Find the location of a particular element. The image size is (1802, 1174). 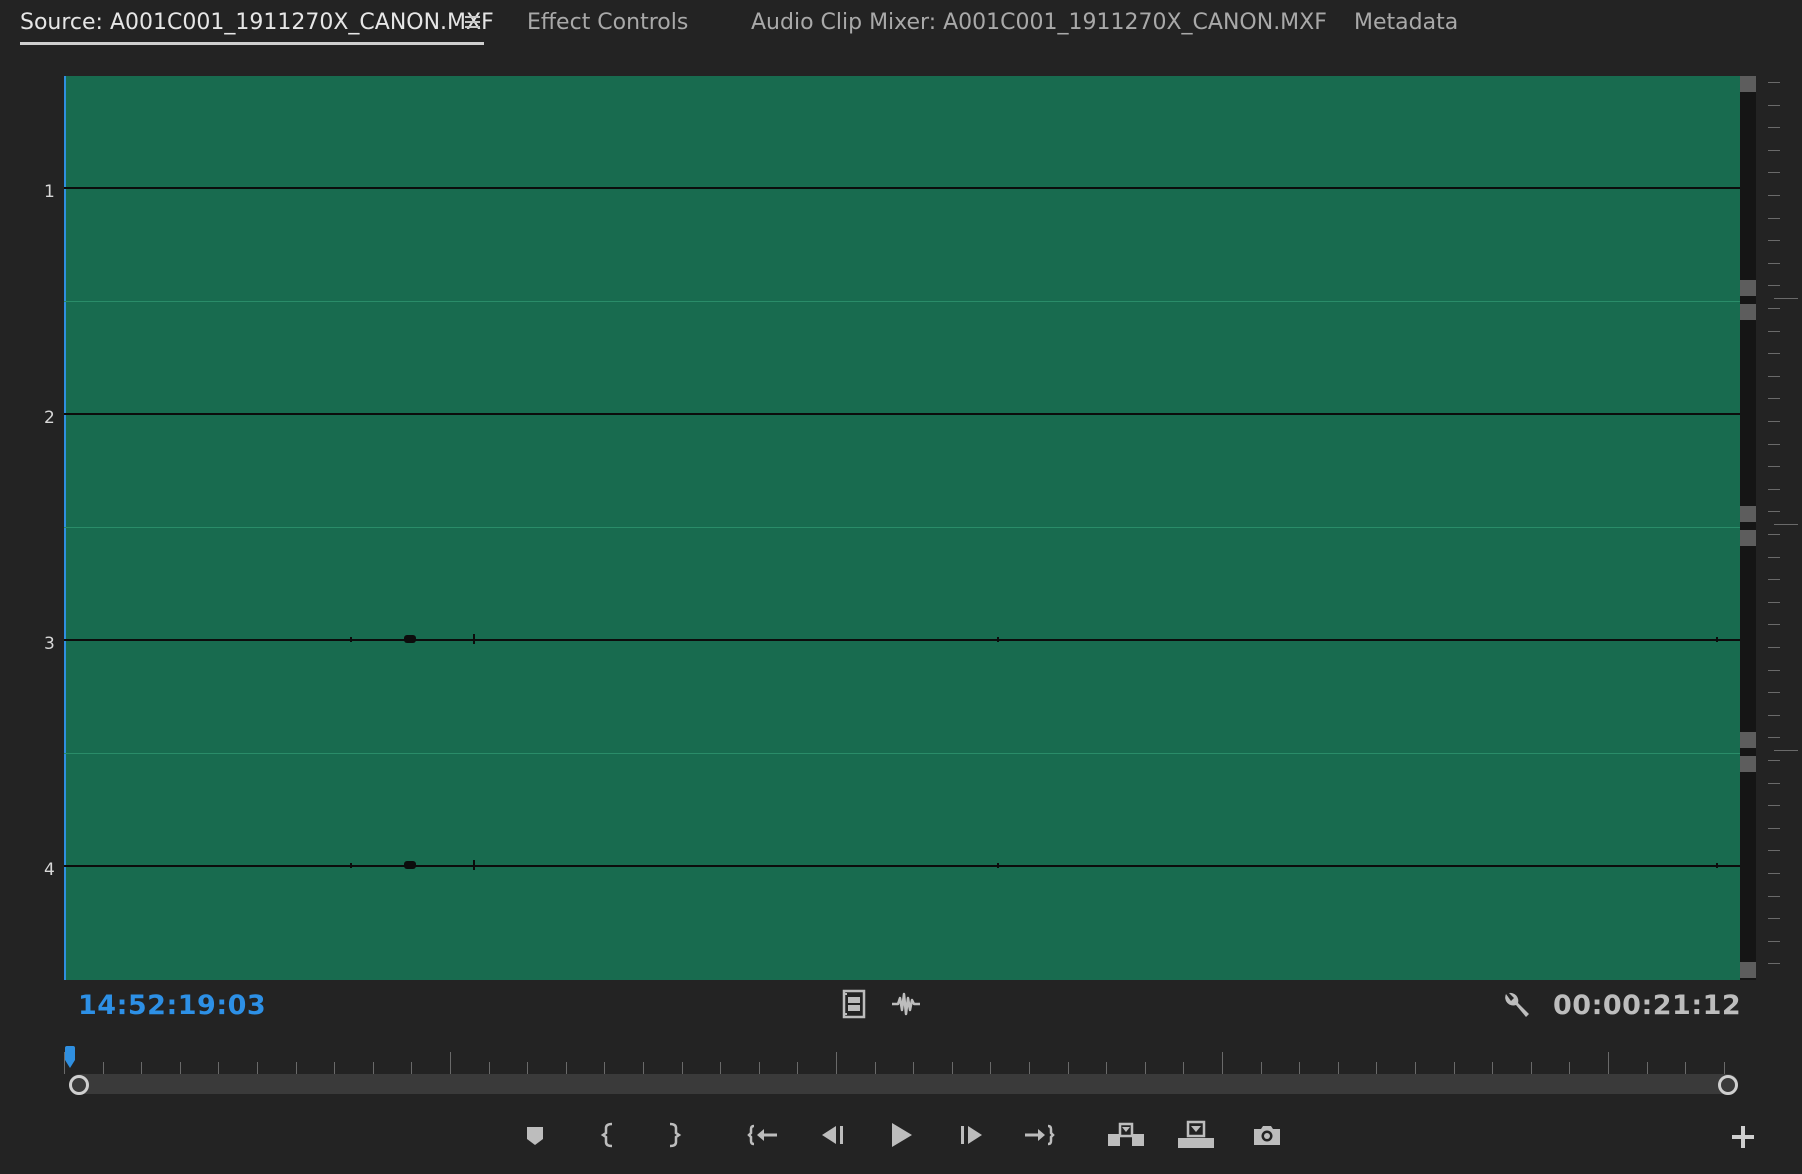

channel-label: 1 is located at coordinates (49, 192).